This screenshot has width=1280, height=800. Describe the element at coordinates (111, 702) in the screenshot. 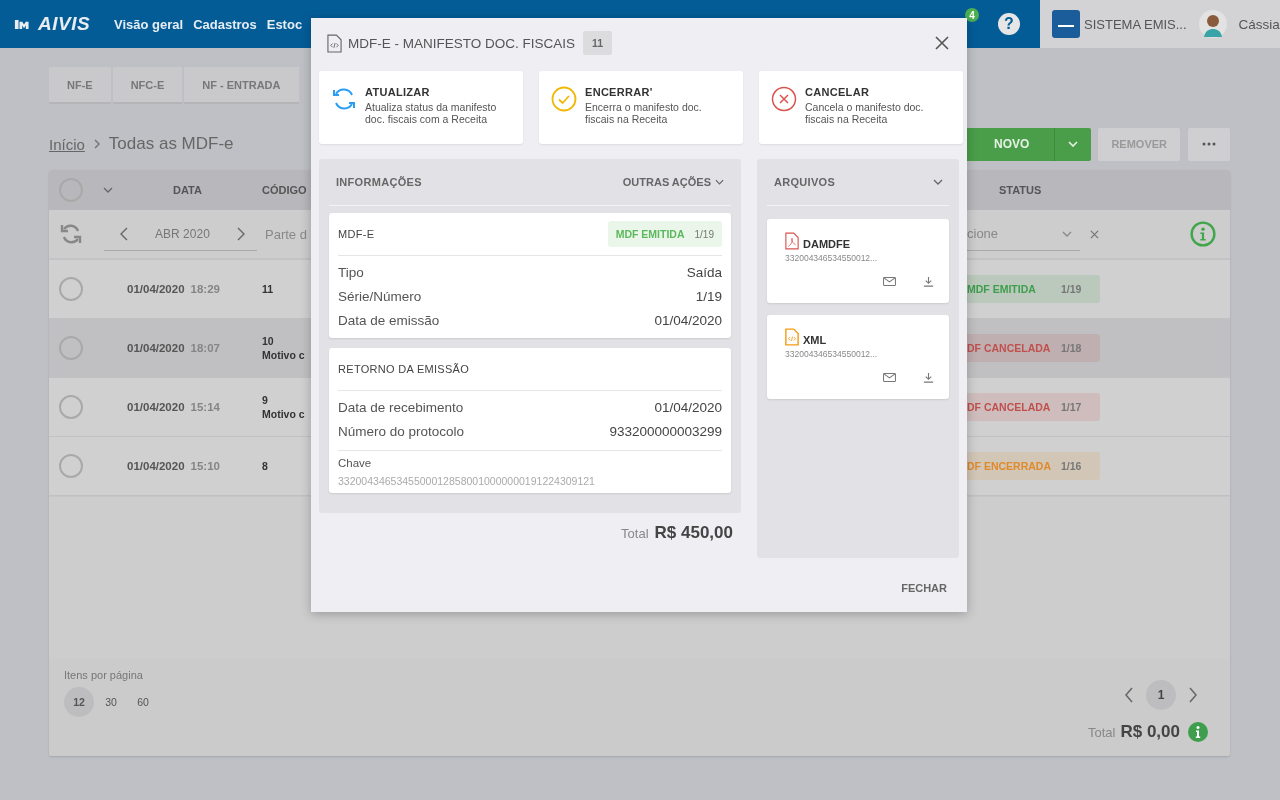

I see `per-page-option: 30` at that location.